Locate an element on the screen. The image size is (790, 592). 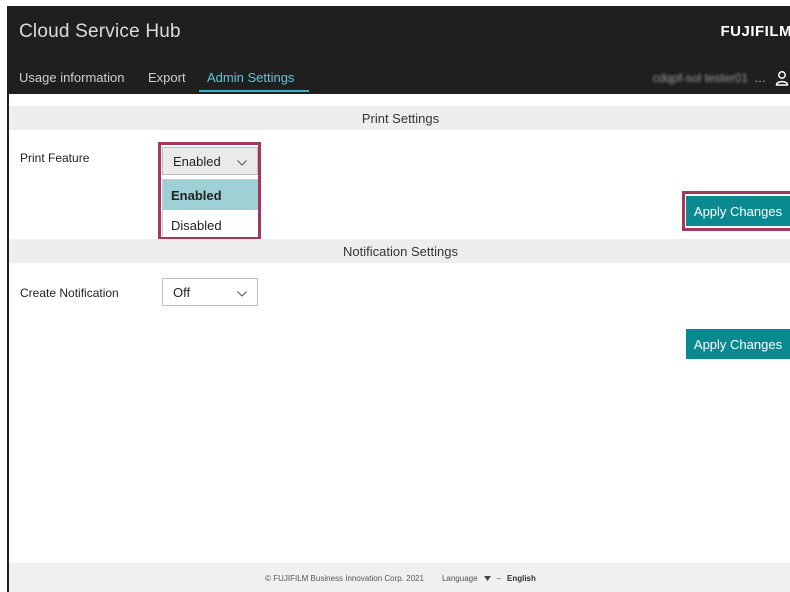
language-value: English is located at coordinates (521, 578).